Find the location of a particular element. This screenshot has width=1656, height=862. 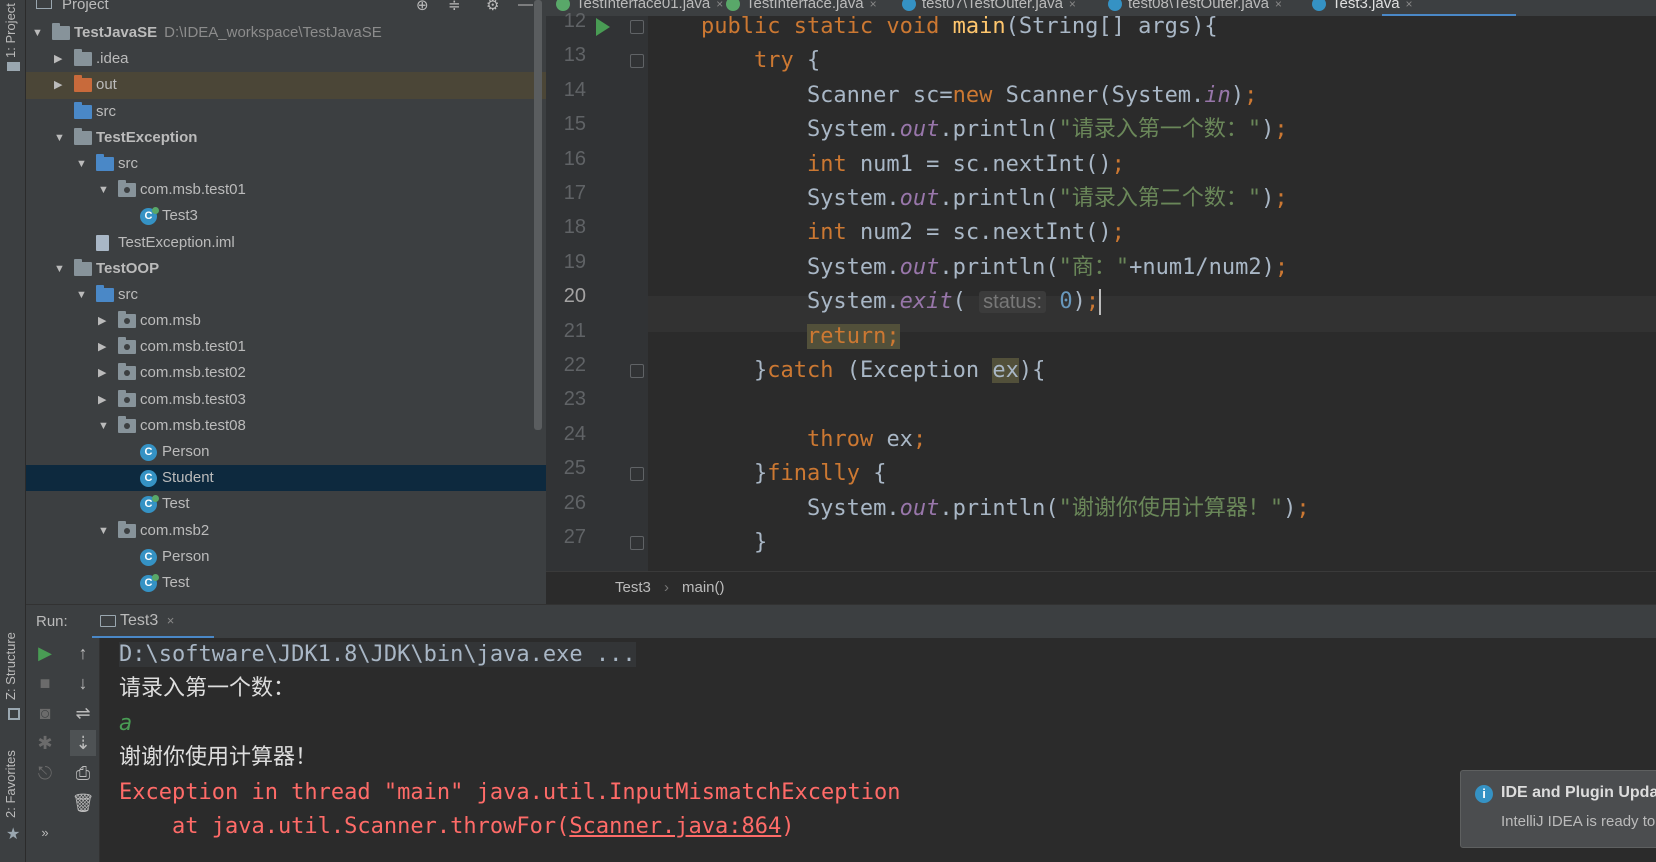

code-line: } is located at coordinates (707, 543).